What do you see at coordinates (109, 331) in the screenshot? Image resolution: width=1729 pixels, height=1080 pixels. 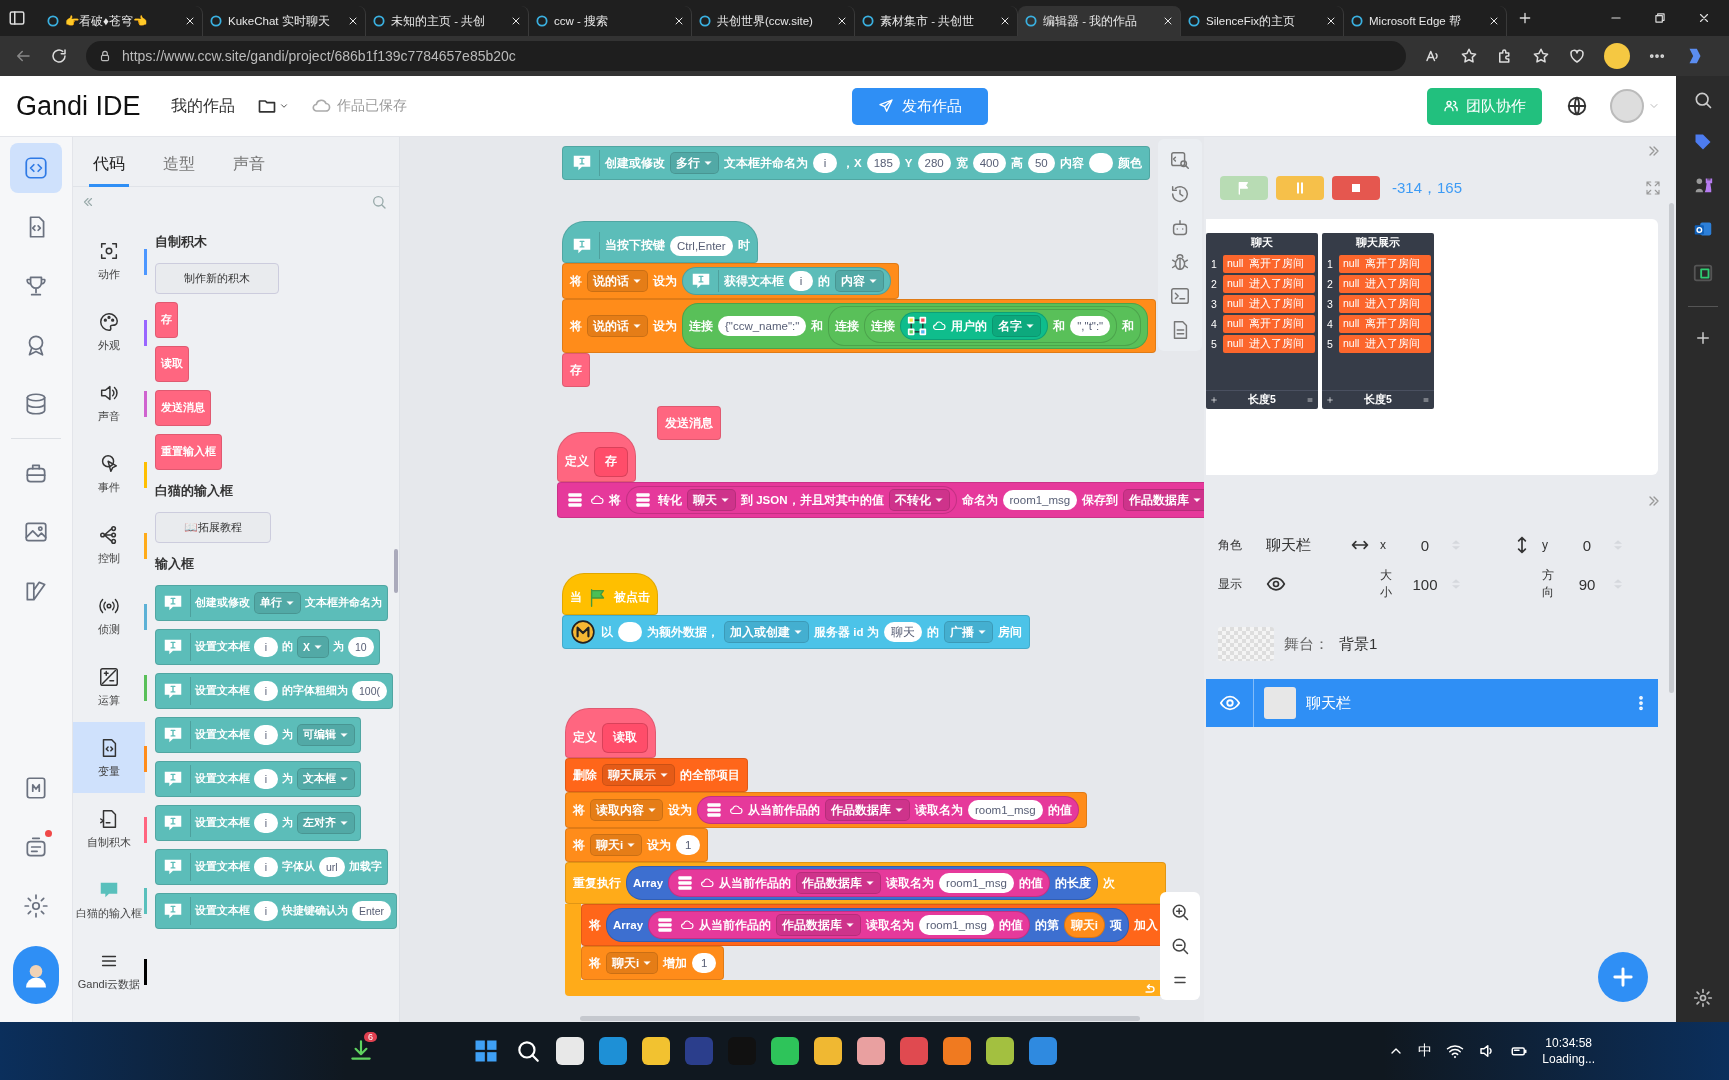 I see `category-button: 外观` at bounding box center [109, 331].